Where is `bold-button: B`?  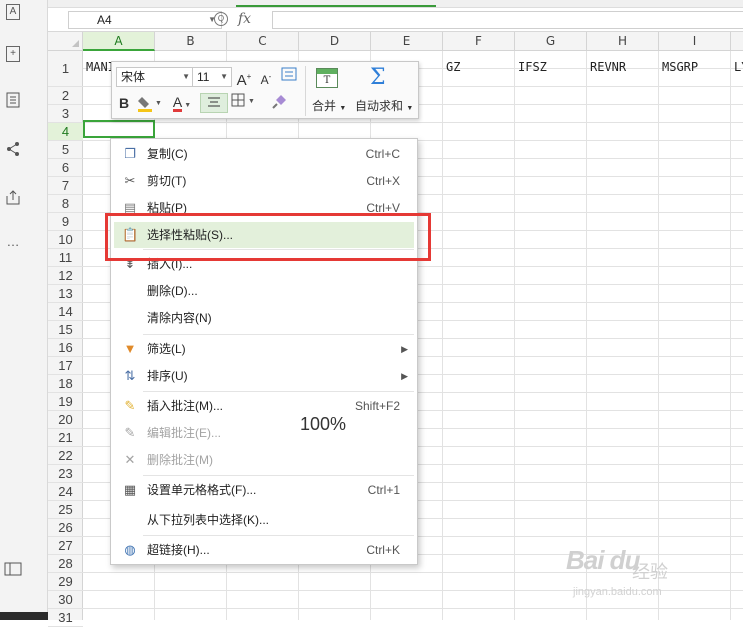
bold-button: B is located at coordinates (124, 103).